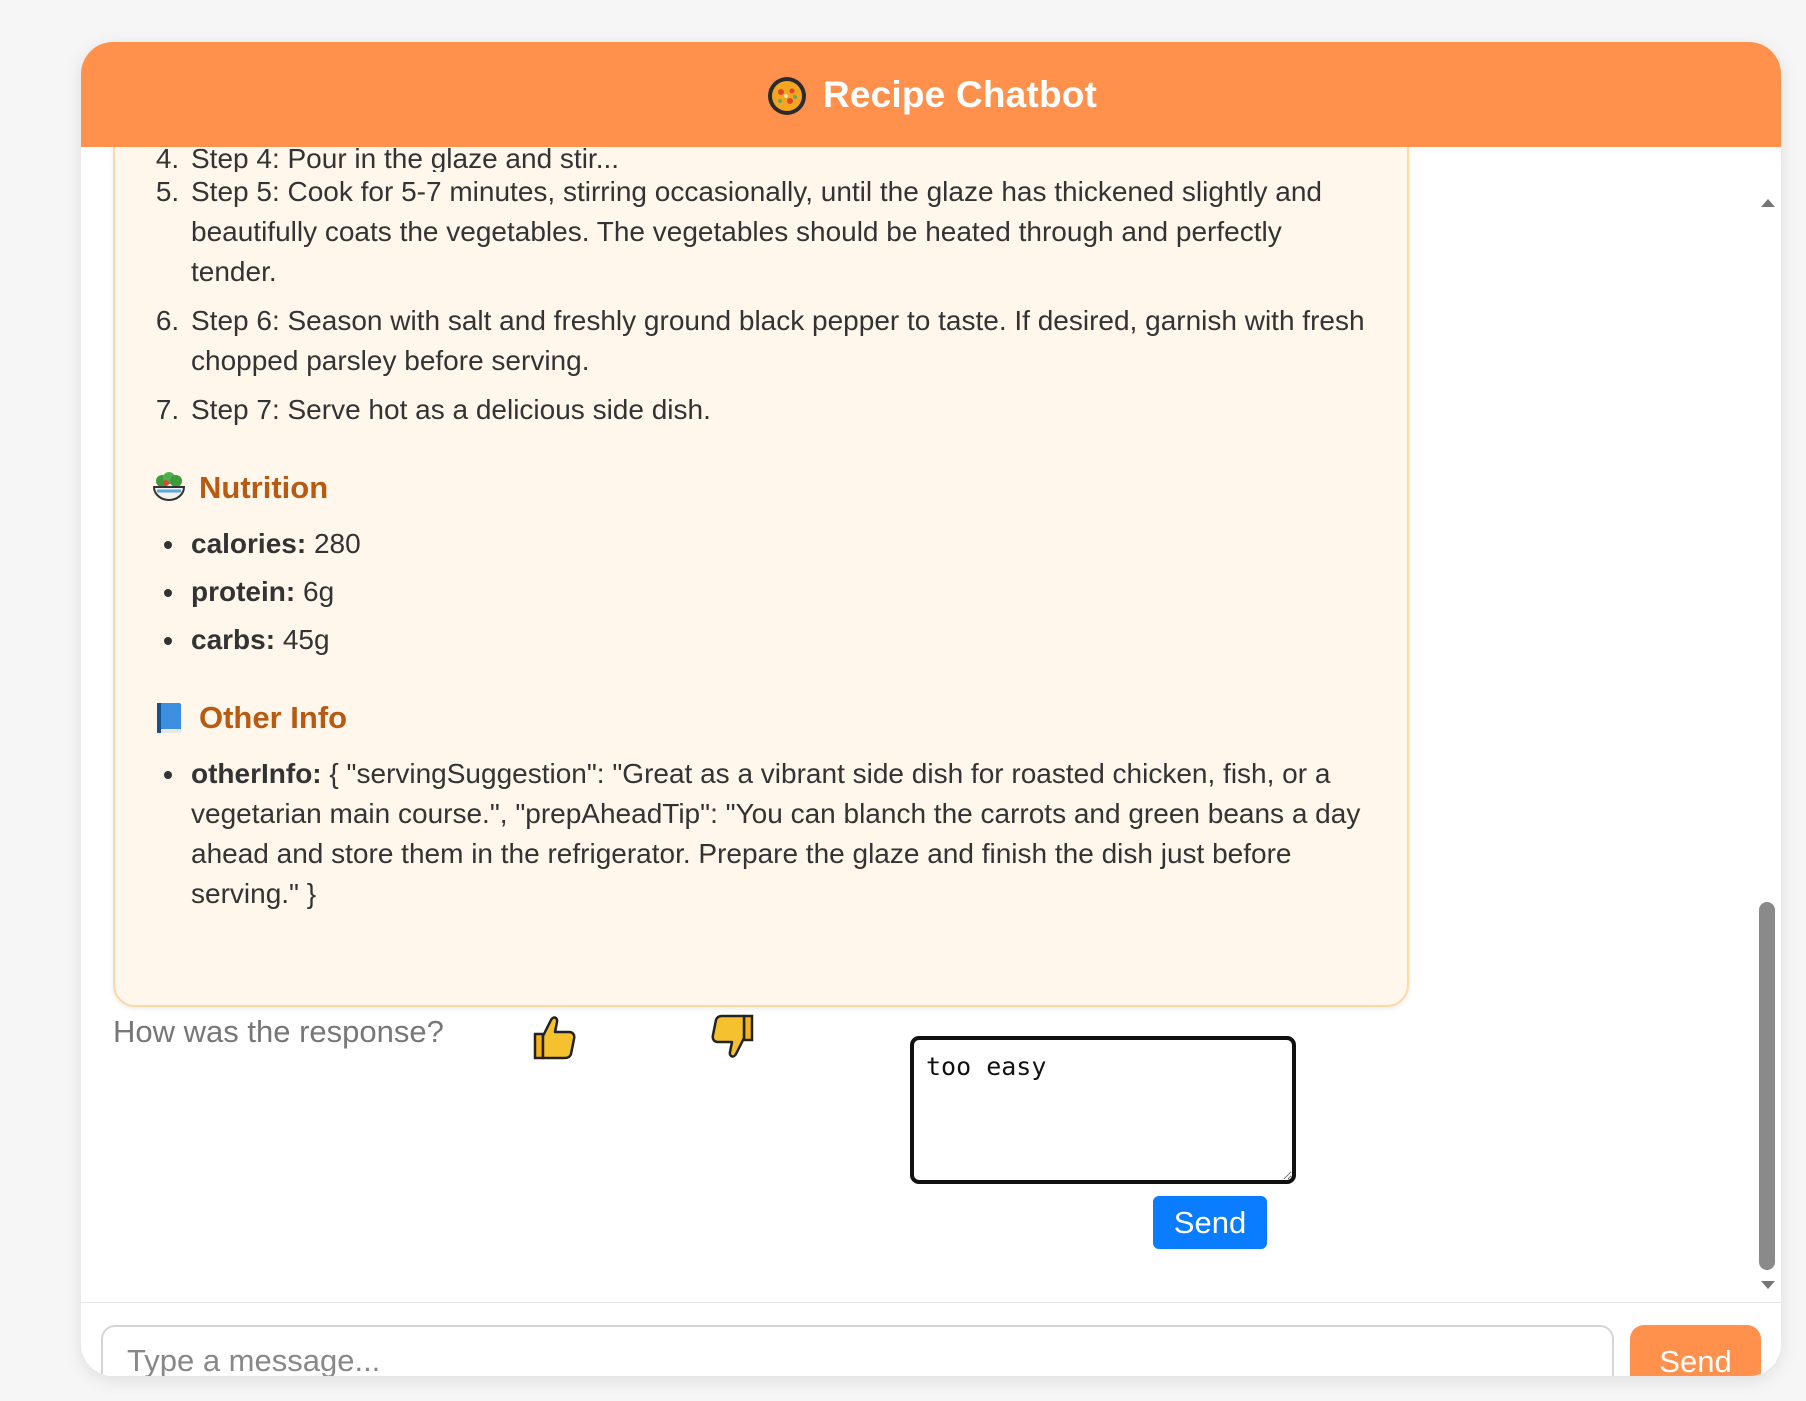 This screenshot has width=1806, height=1401. I want to click on thumbs-down-icon, so click(733, 1037).